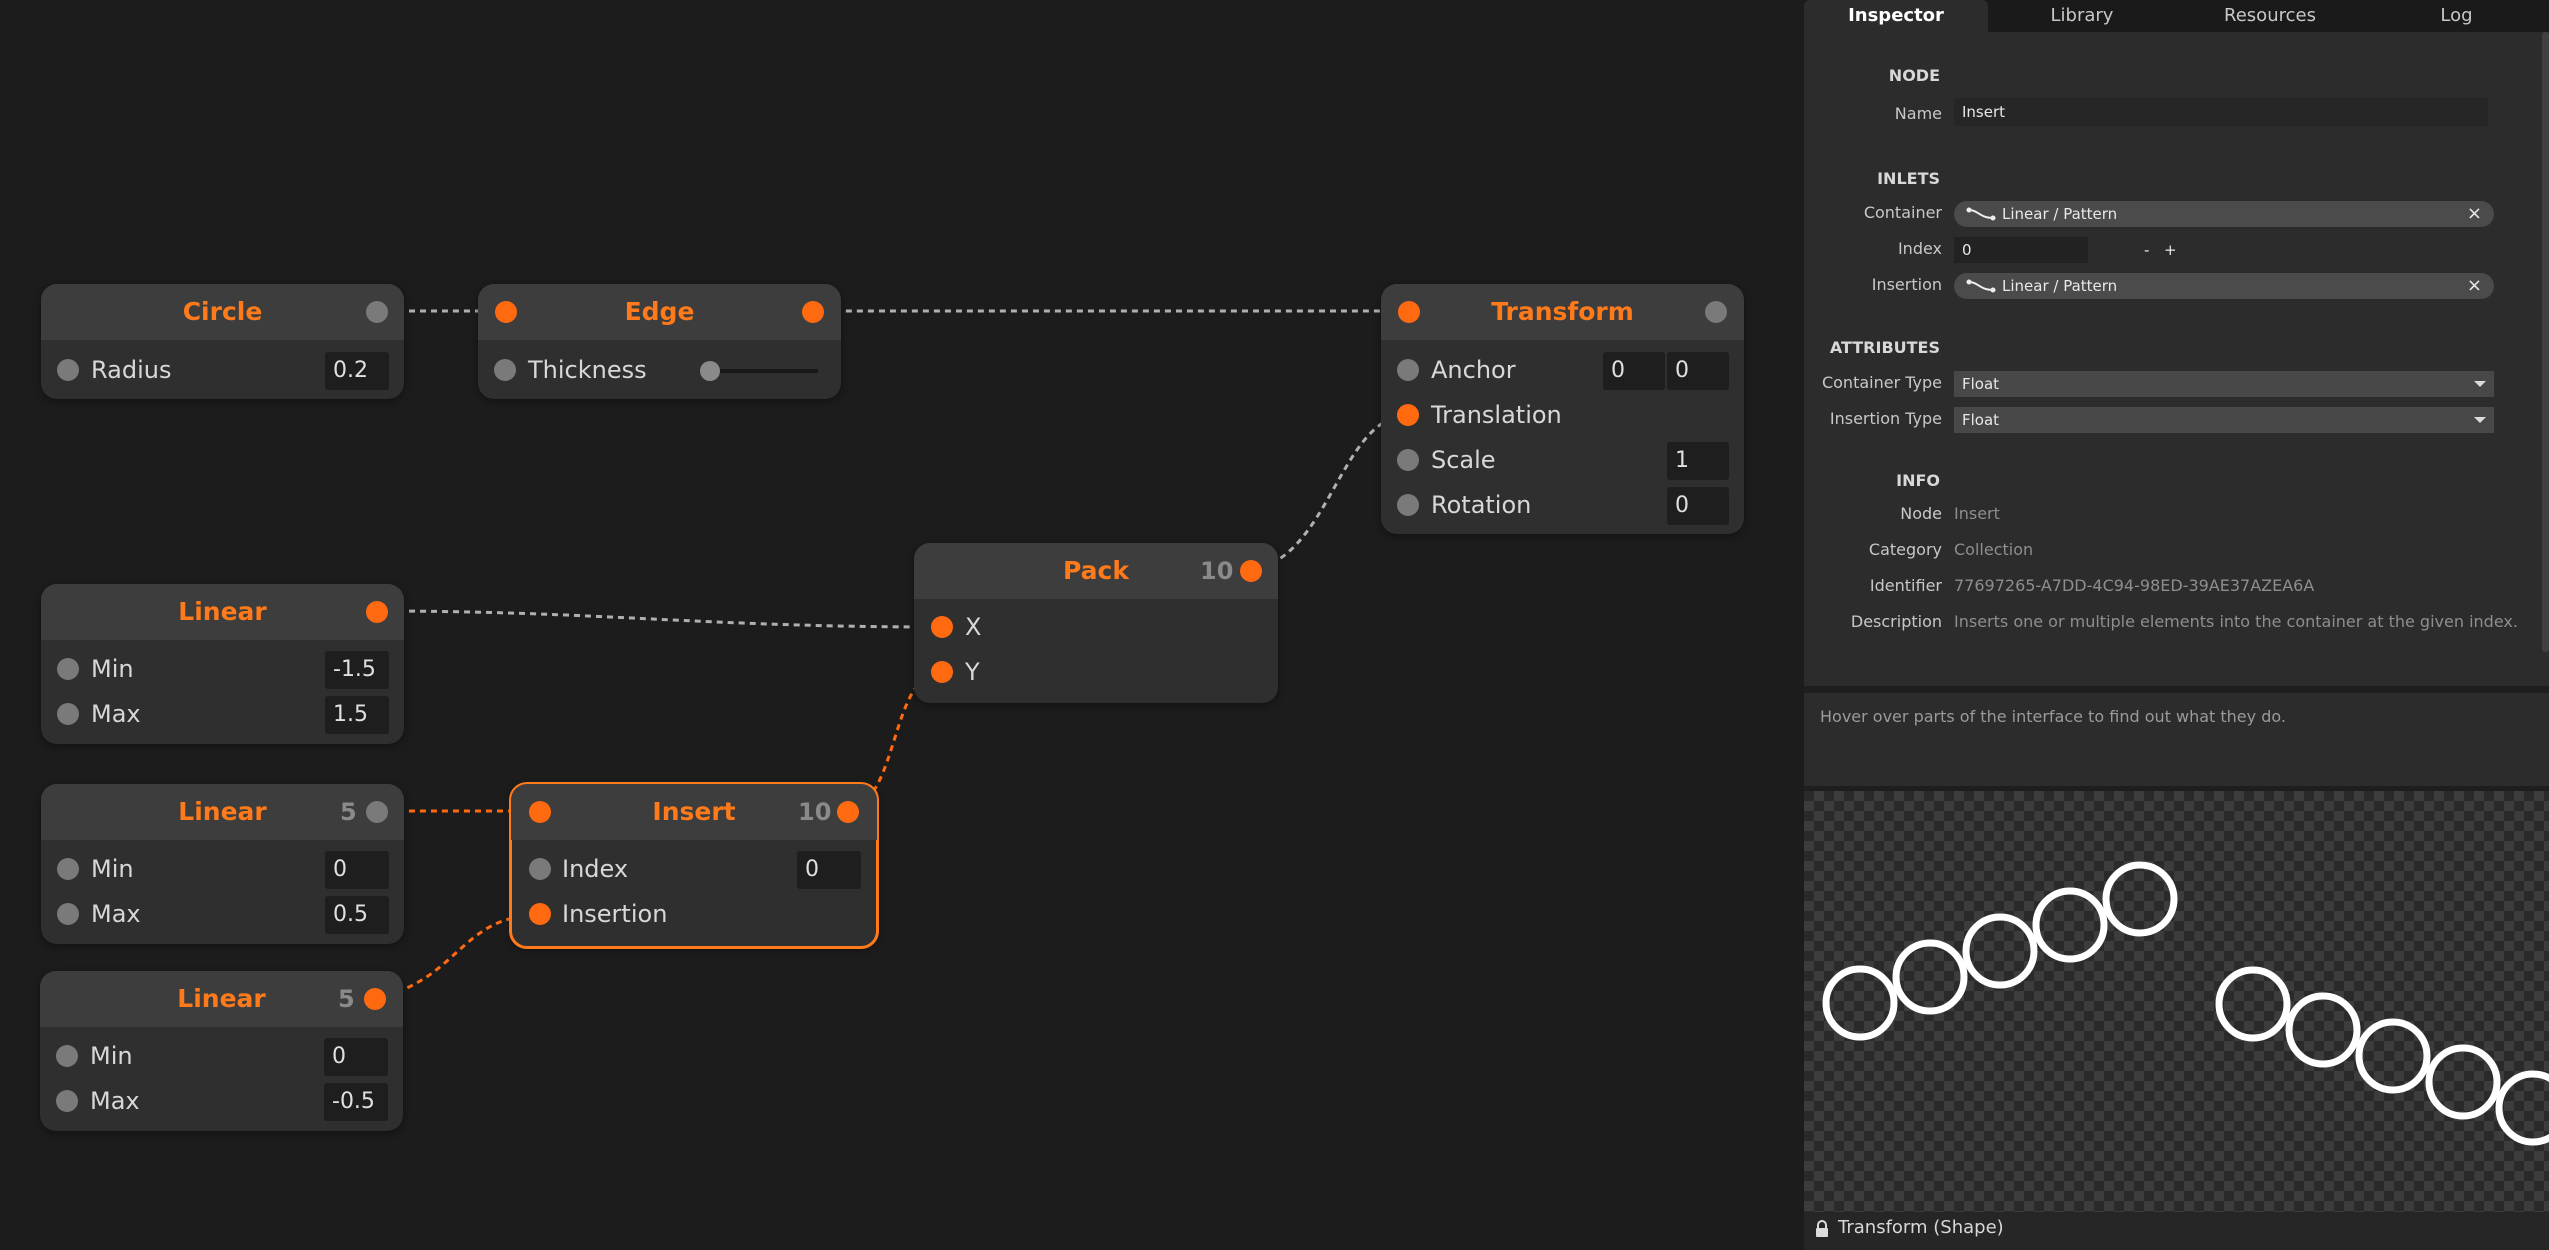 Image resolution: width=2549 pixels, height=1250 pixels. Describe the element at coordinates (356, 1102) in the screenshot. I see `max-value: -0.5` at that location.